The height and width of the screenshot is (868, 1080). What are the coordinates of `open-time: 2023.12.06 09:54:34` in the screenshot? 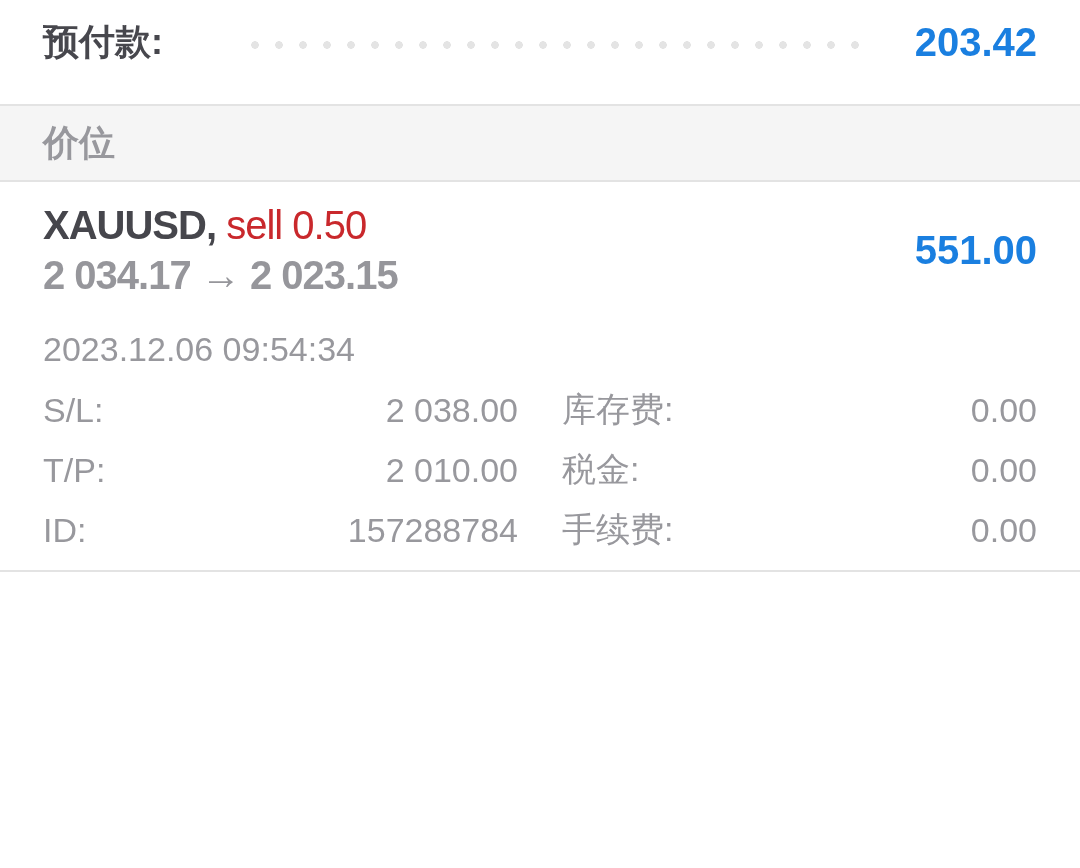 It's located at (199, 349).